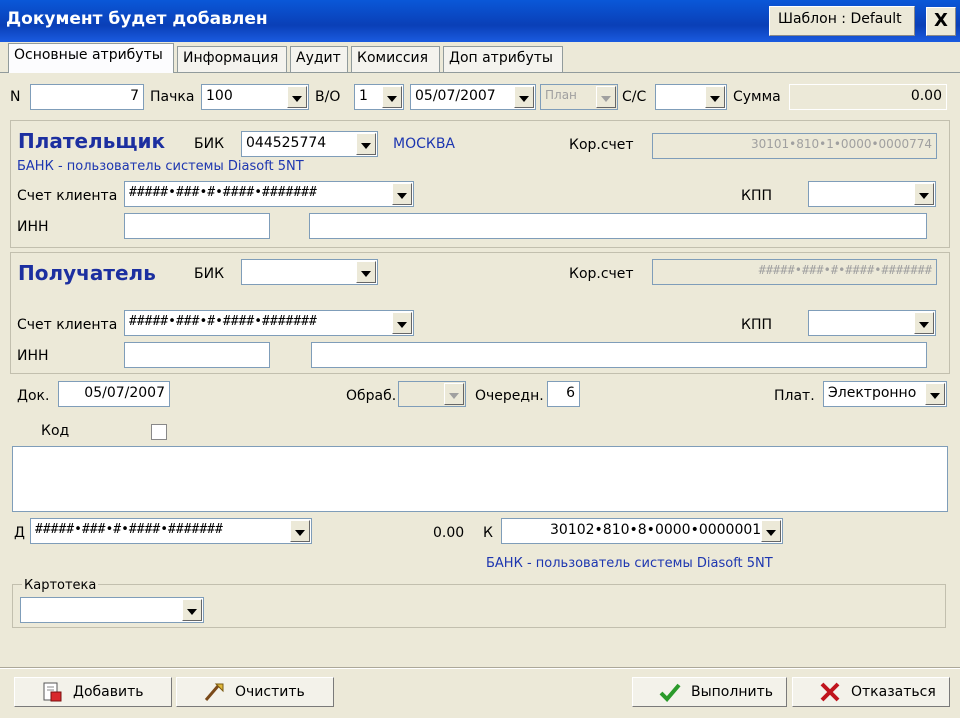 This screenshot has width=960, height=718. I want to click on close-x-icon, so click(830, 692).